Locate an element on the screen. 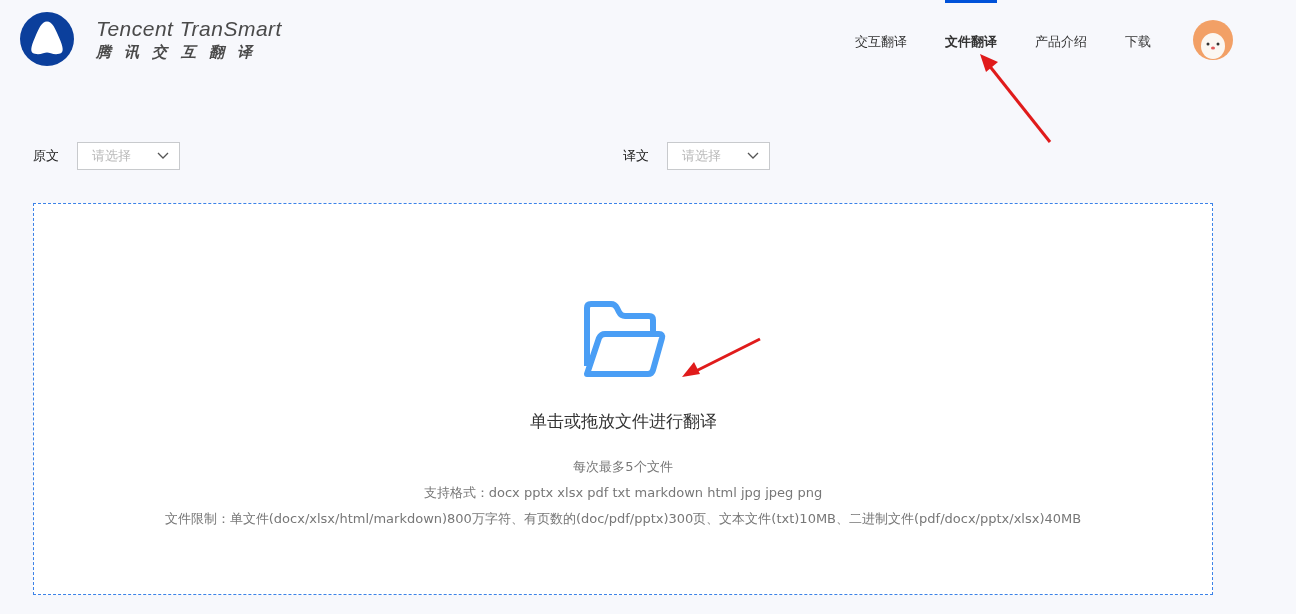 Image resolution: width=1296 pixels, height=614 pixels. upload-note: 每次最多5个文件 is located at coordinates (623, 467).